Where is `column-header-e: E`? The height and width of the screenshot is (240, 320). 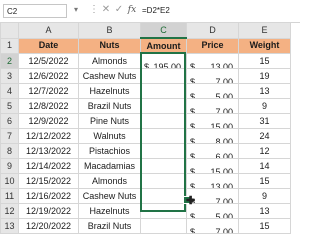 column-header-e: E is located at coordinates (264, 30).